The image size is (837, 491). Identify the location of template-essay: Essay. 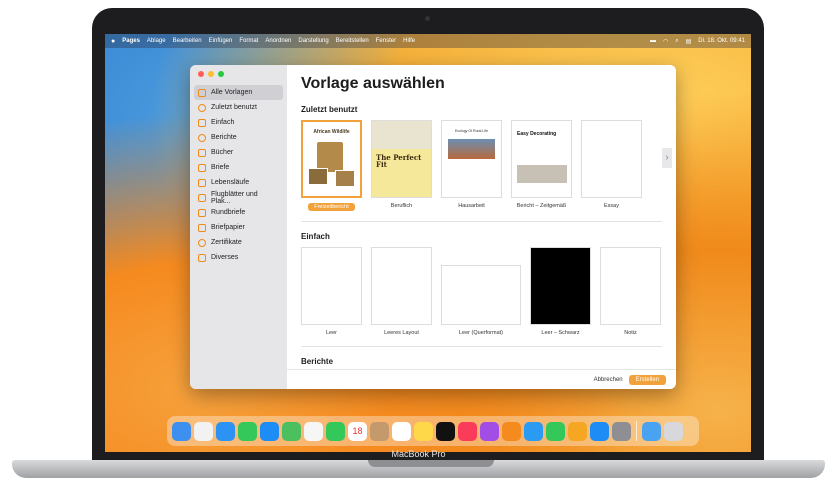
(611, 165).